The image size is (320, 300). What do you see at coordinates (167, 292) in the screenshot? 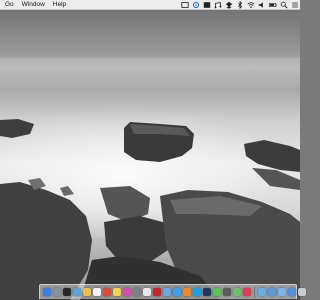
I see `mail-icon` at bounding box center [167, 292].